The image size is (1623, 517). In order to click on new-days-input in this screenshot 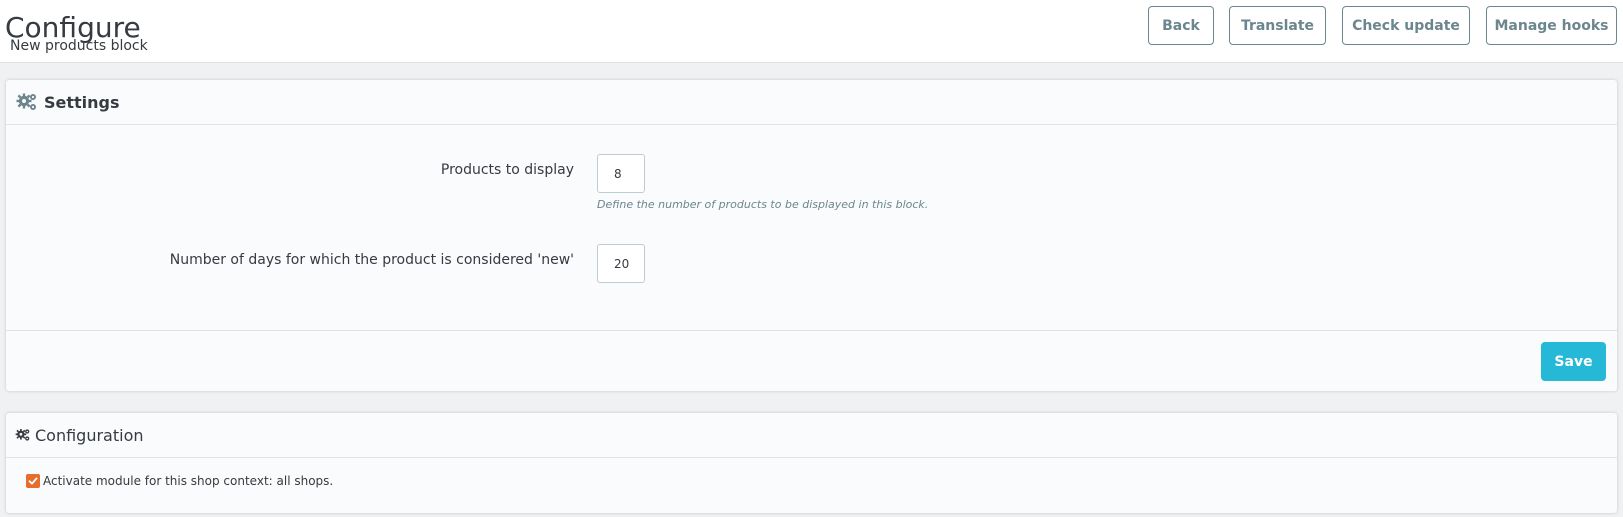, I will do `click(621, 263)`.